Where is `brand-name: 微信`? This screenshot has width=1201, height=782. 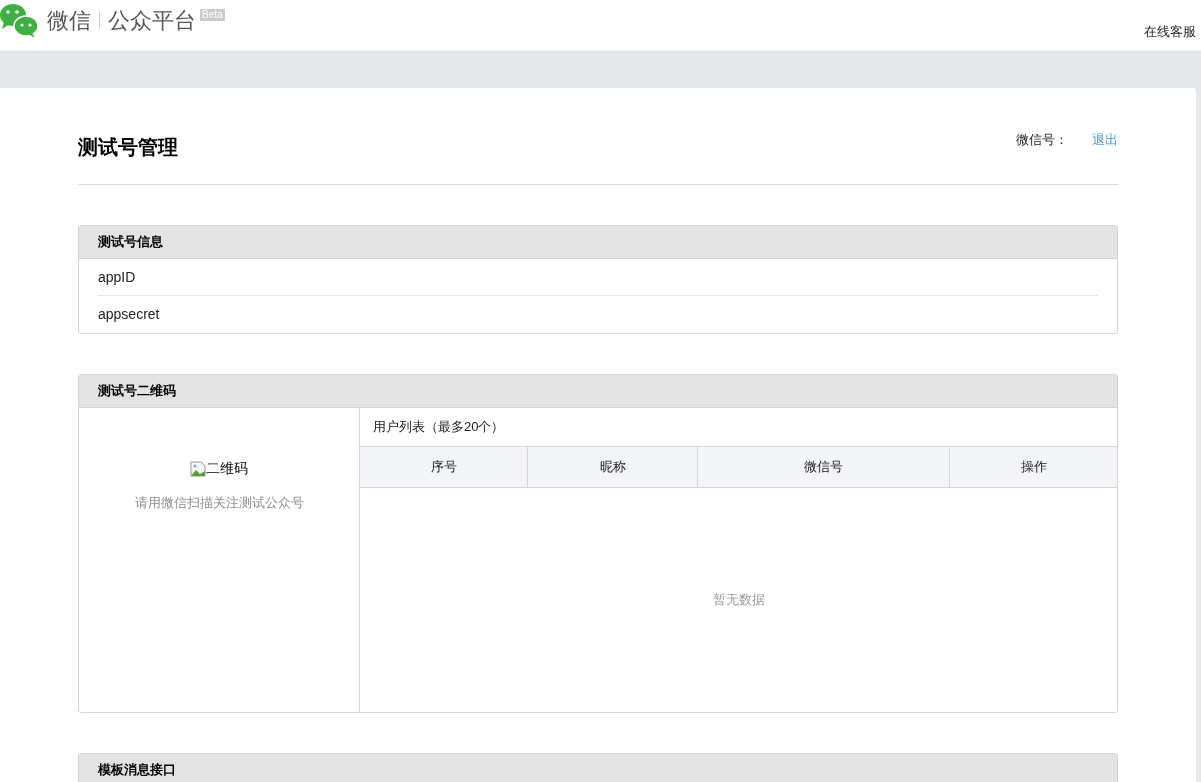
brand-name: 微信 is located at coordinates (69, 20).